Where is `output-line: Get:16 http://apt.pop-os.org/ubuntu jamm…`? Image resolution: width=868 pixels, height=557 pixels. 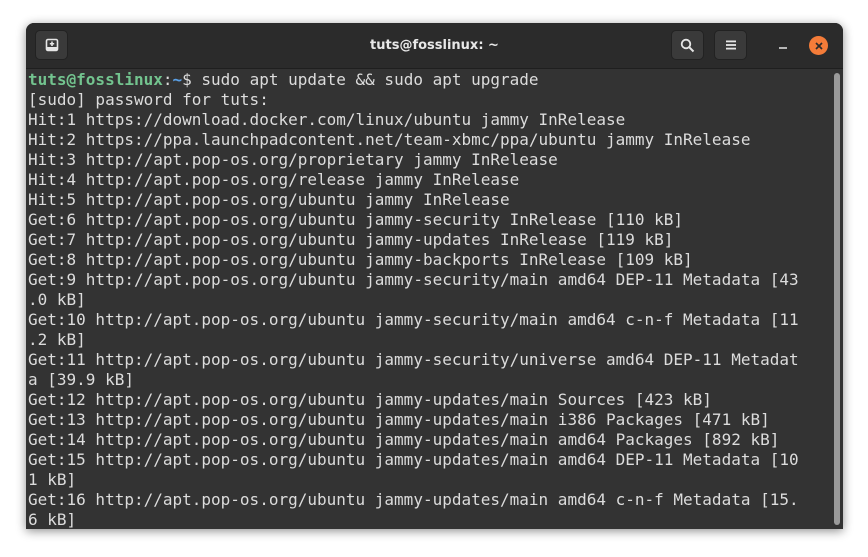 output-line: Get:16 http://apt.pop-os.org/ubuntu jamm… is located at coordinates (413, 499).